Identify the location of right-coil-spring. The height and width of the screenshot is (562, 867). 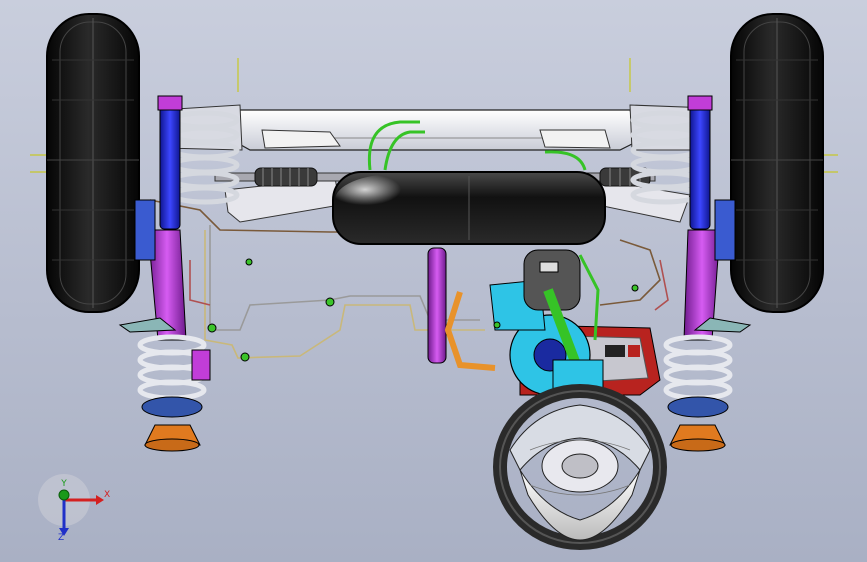
(665, 157).